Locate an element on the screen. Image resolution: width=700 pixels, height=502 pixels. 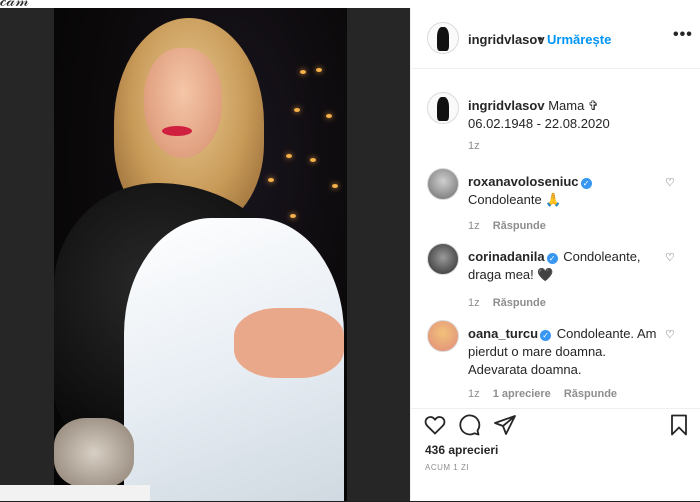
share-icon is located at coordinates (505, 425).